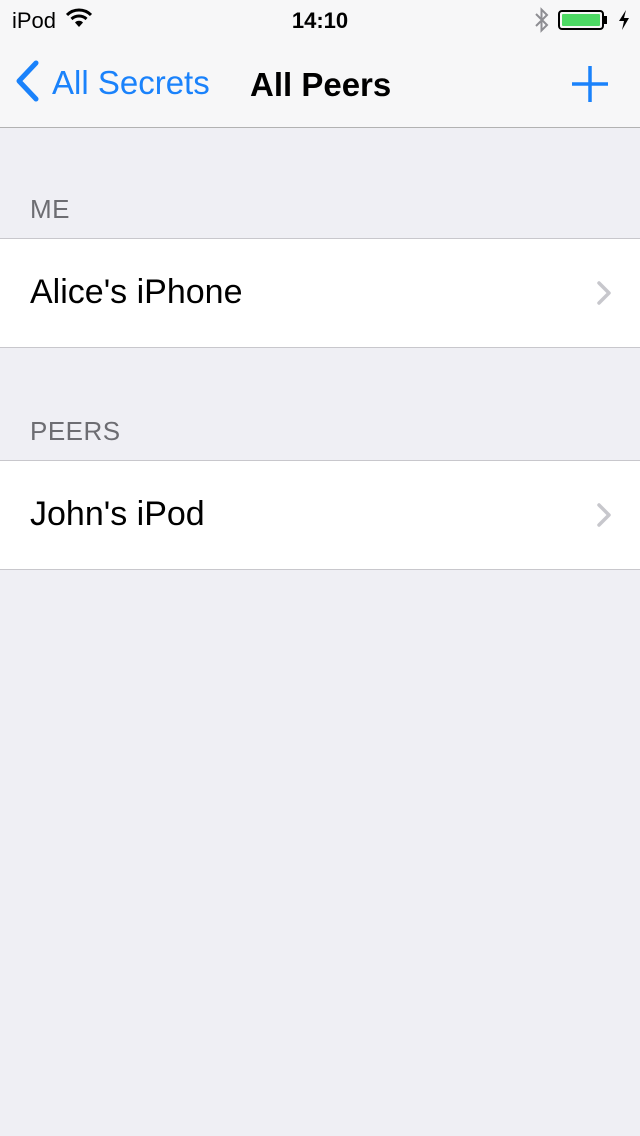  Describe the element at coordinates (320, 20) in the screenshot. I see `status-bar: iPod 14:10` at that location.